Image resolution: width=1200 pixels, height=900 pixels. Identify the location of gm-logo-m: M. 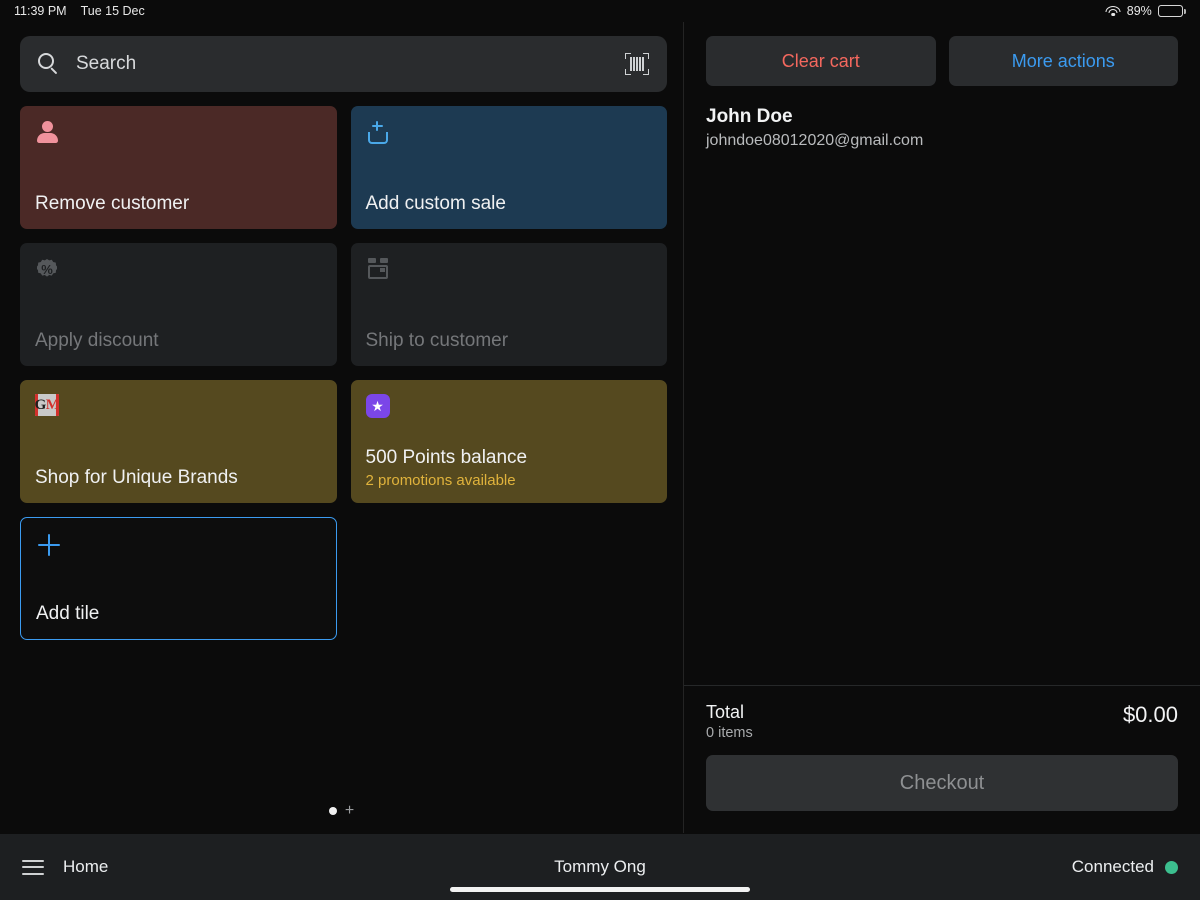
(52, 404).